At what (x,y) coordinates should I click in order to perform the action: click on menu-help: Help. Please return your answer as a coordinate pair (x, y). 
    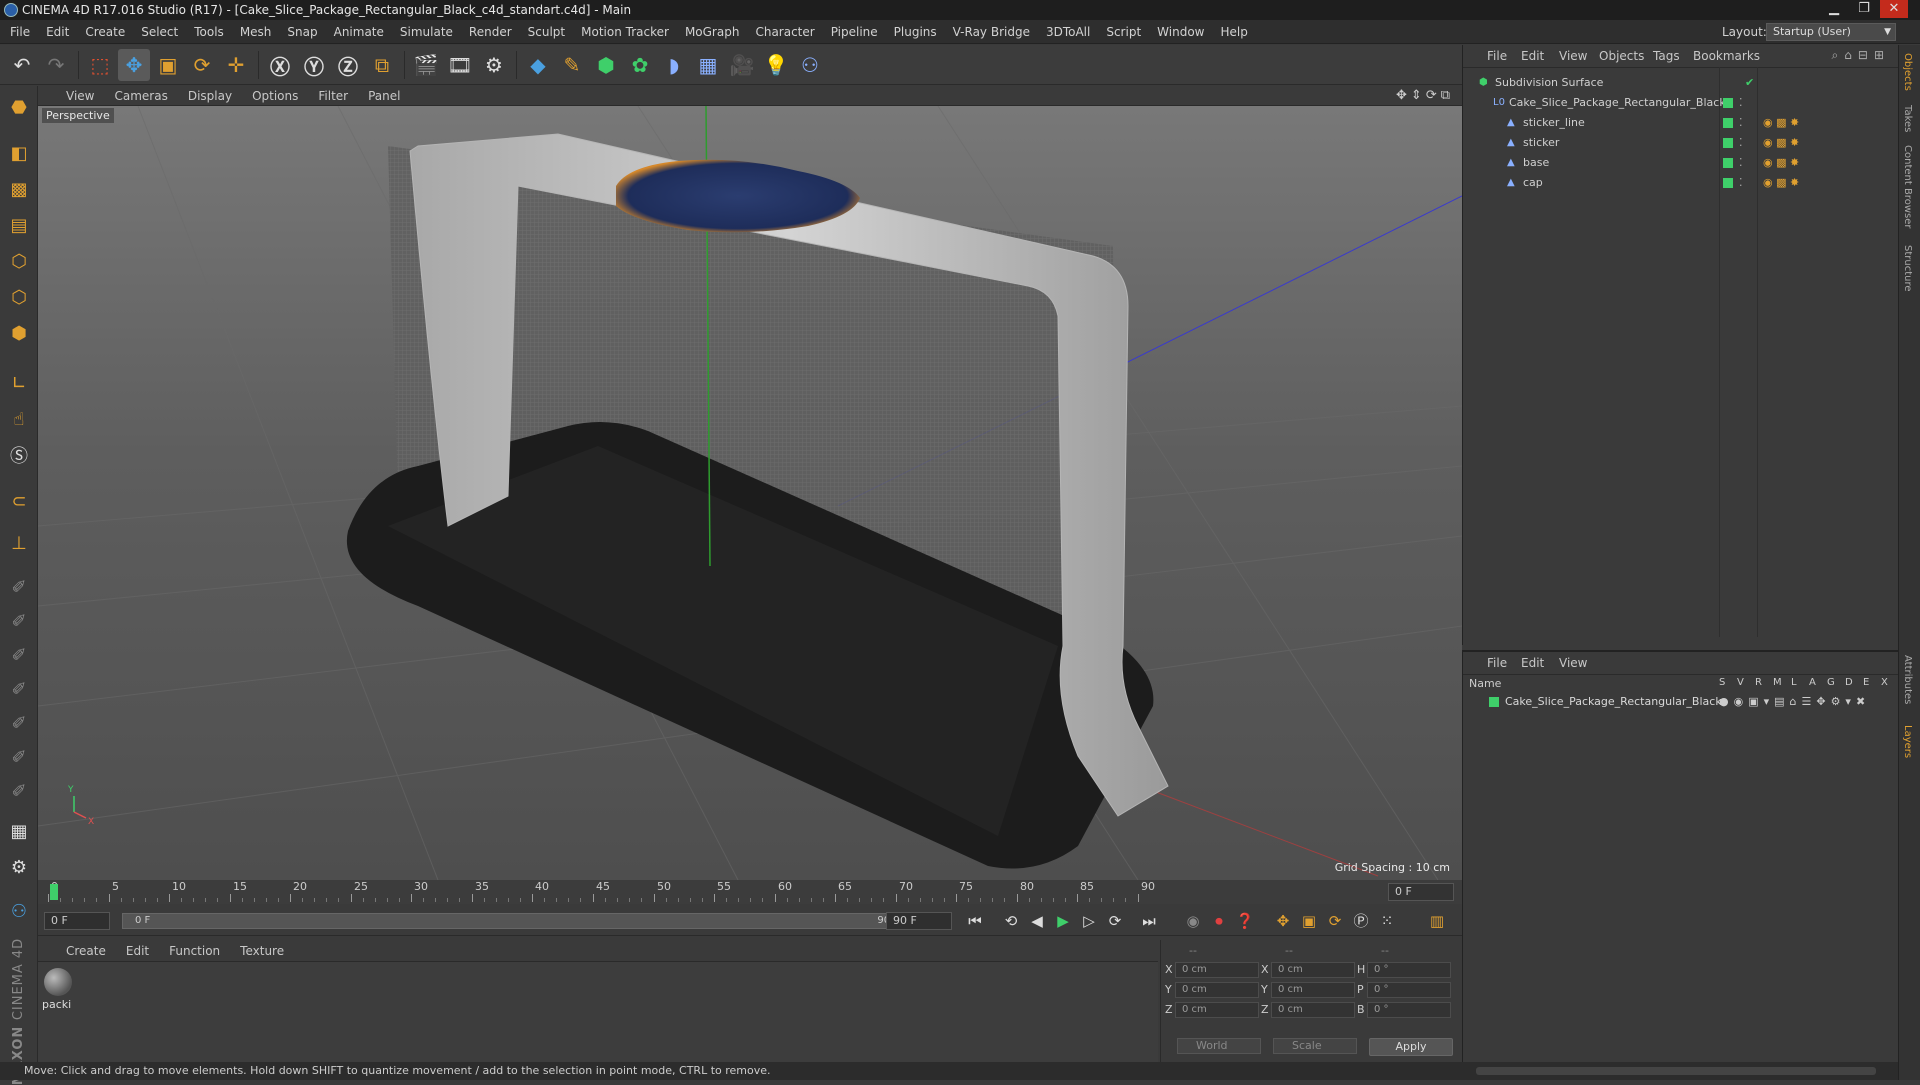
    Looking at the image, I should click on (1233, 32).